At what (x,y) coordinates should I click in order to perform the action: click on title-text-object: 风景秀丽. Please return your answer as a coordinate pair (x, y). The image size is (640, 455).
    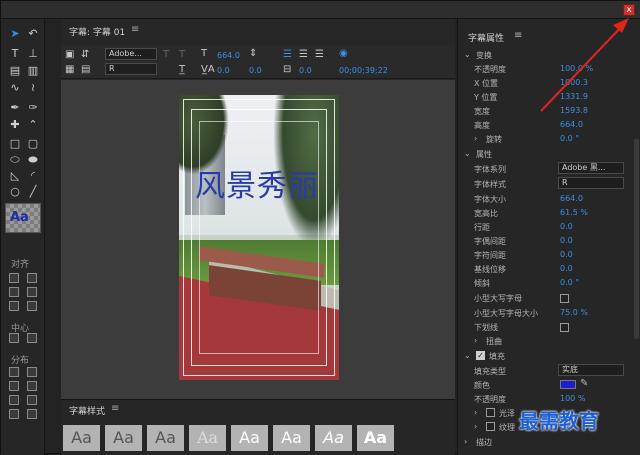
    Looking at the image, I should click on (257, 183).